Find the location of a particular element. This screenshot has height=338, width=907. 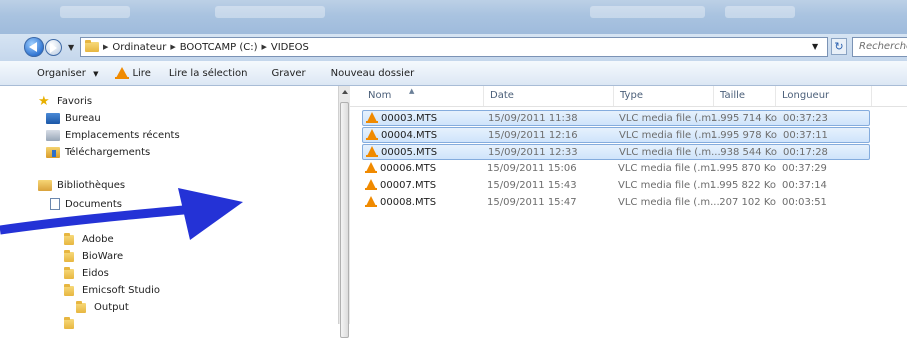

chevron-down-icon: ▼ is located at coordinates (96, 73).